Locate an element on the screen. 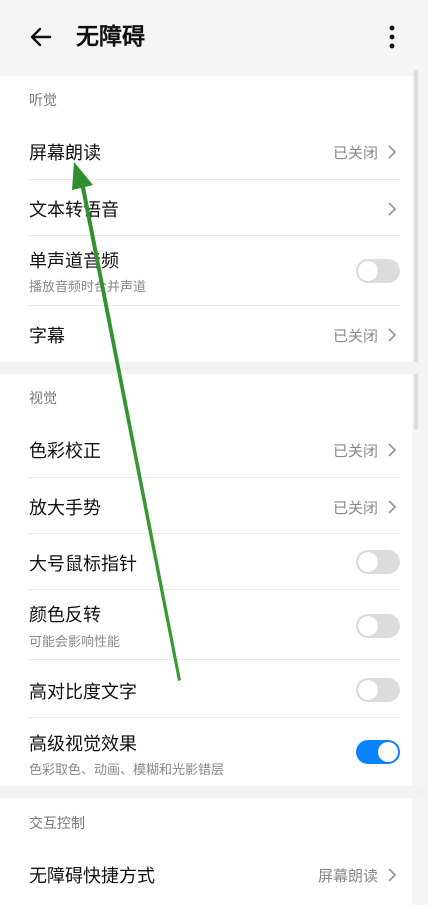 The height and width of the screenshot is (905, 428). row-text-to-speech: 文本转语音 is located at coordinates (206, 208).